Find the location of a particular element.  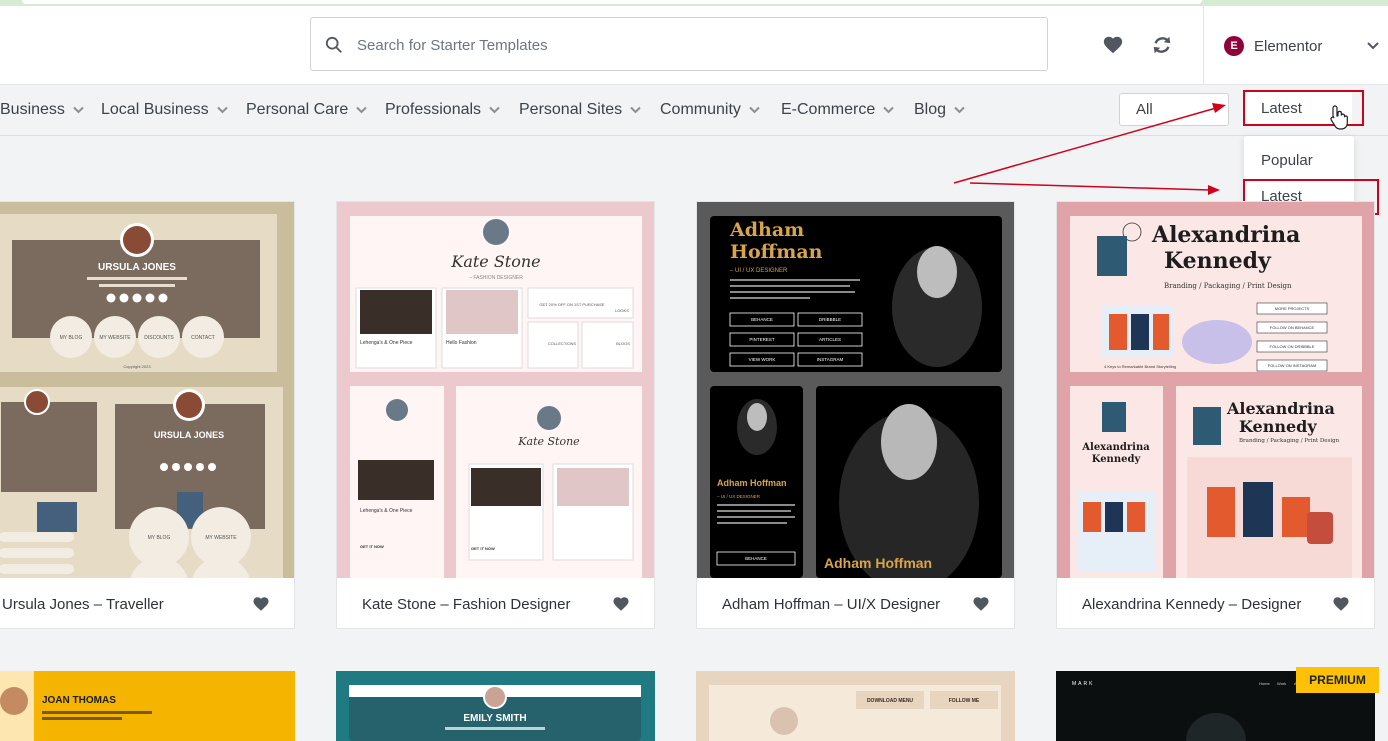

template-card-joan-thomas: JOAN THOMAS is located at coordinates (147, 706).